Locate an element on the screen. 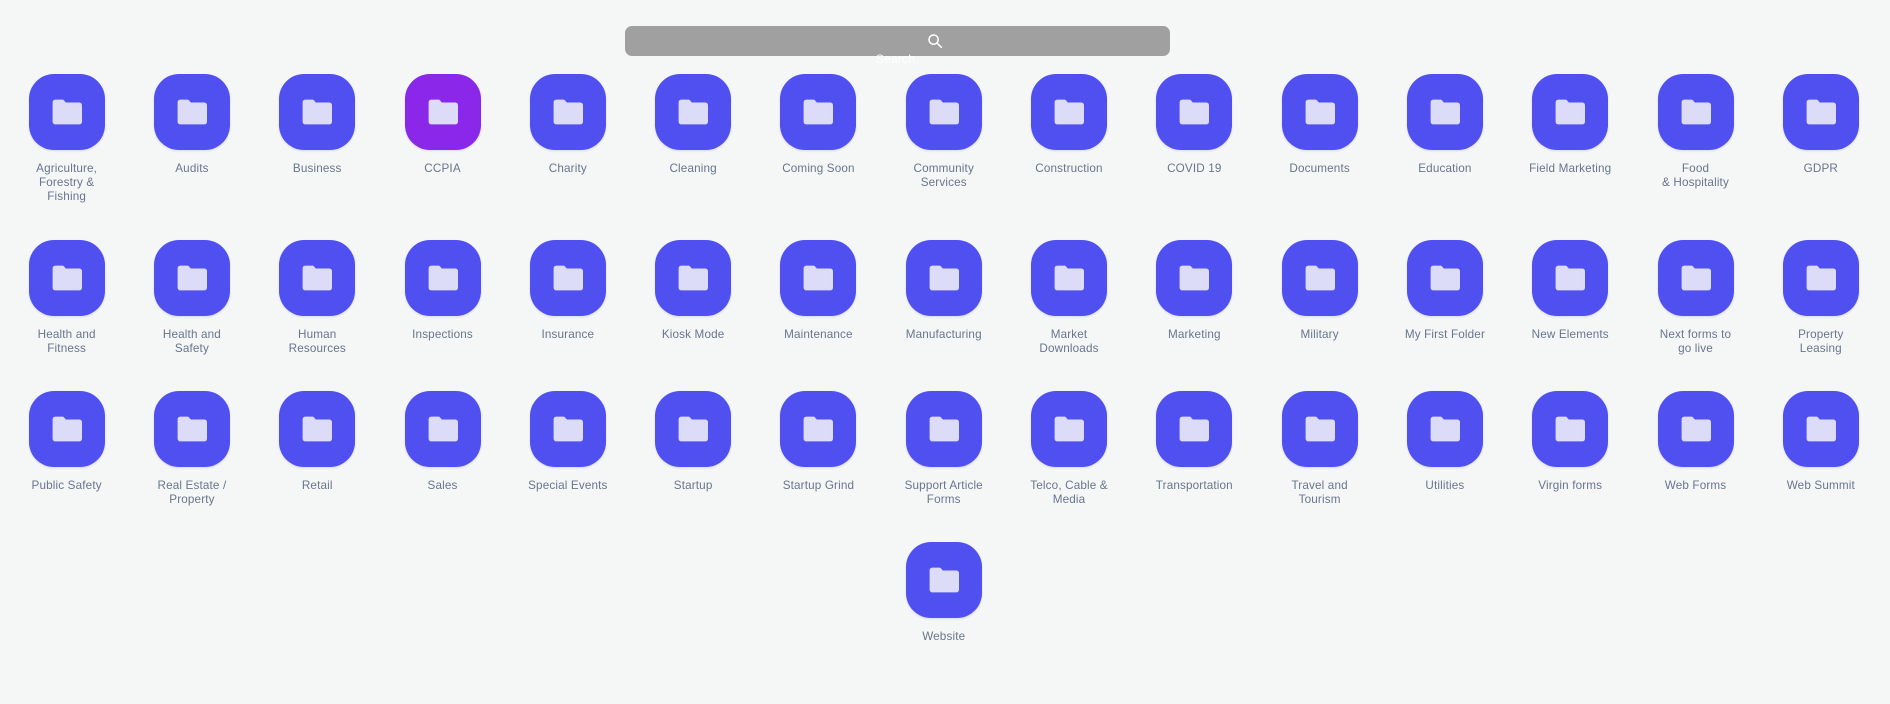 This screenshot has height=704, width=1890. folder-label-line: Downloads is located at coordinates (1069, 348).